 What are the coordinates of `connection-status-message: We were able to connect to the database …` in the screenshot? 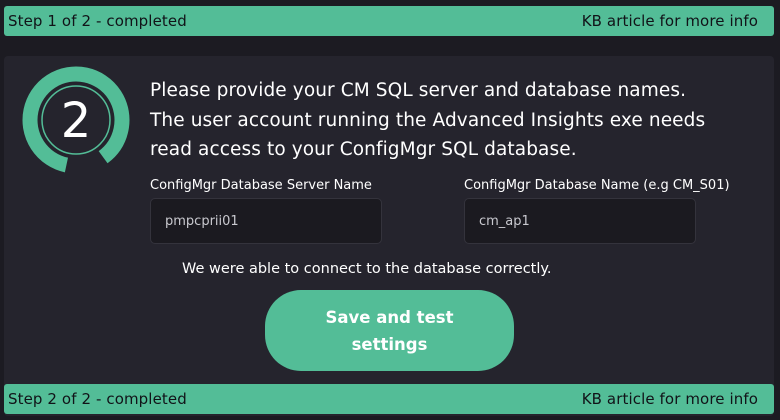 It's located at (367, 269).